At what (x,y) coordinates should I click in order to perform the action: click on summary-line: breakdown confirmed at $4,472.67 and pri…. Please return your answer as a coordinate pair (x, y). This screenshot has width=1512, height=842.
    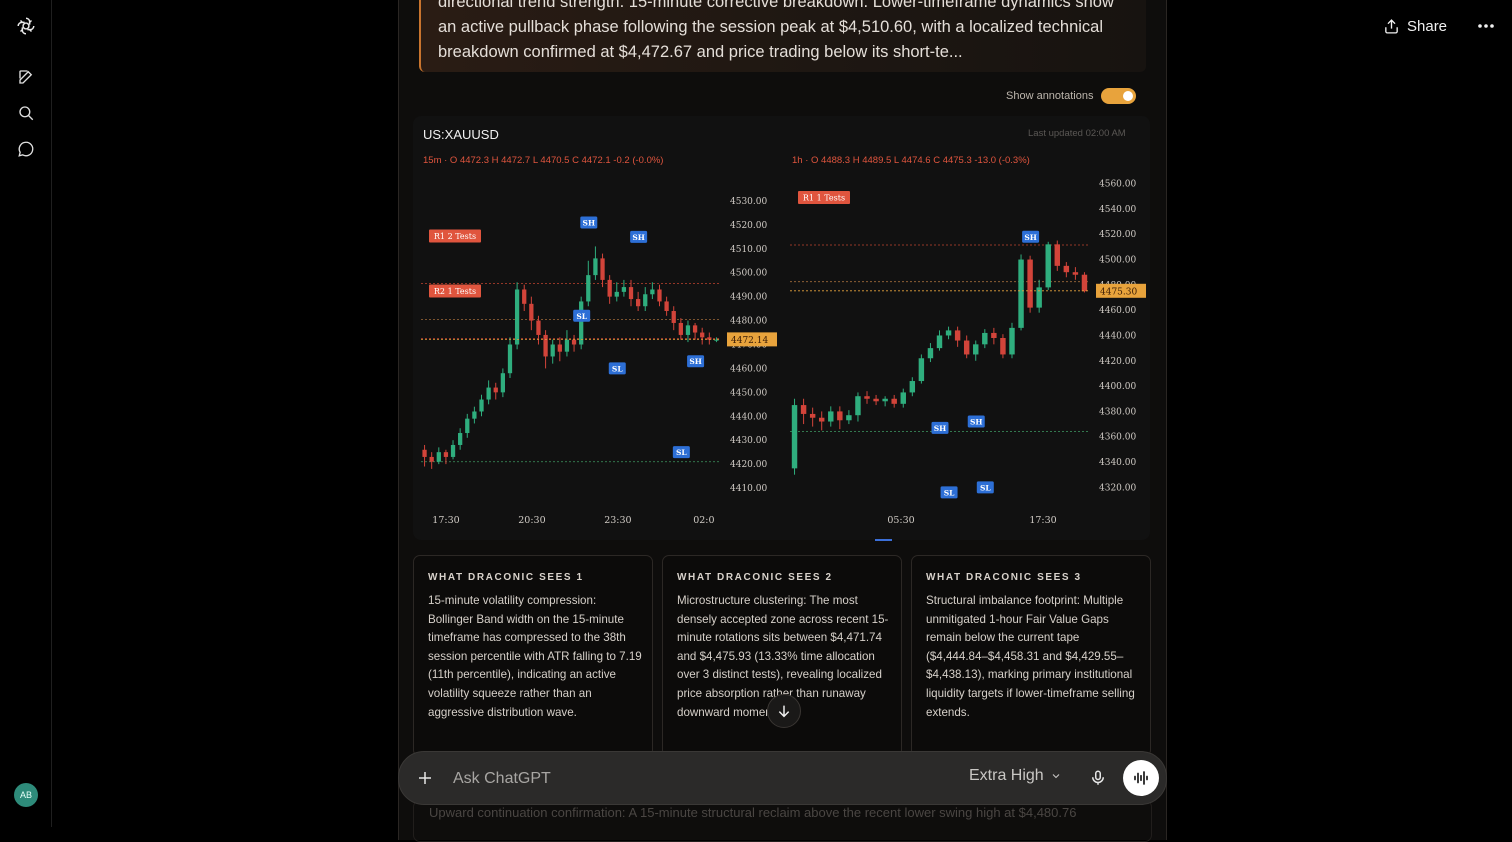
    Looking at the image, I should click on (700, 52).